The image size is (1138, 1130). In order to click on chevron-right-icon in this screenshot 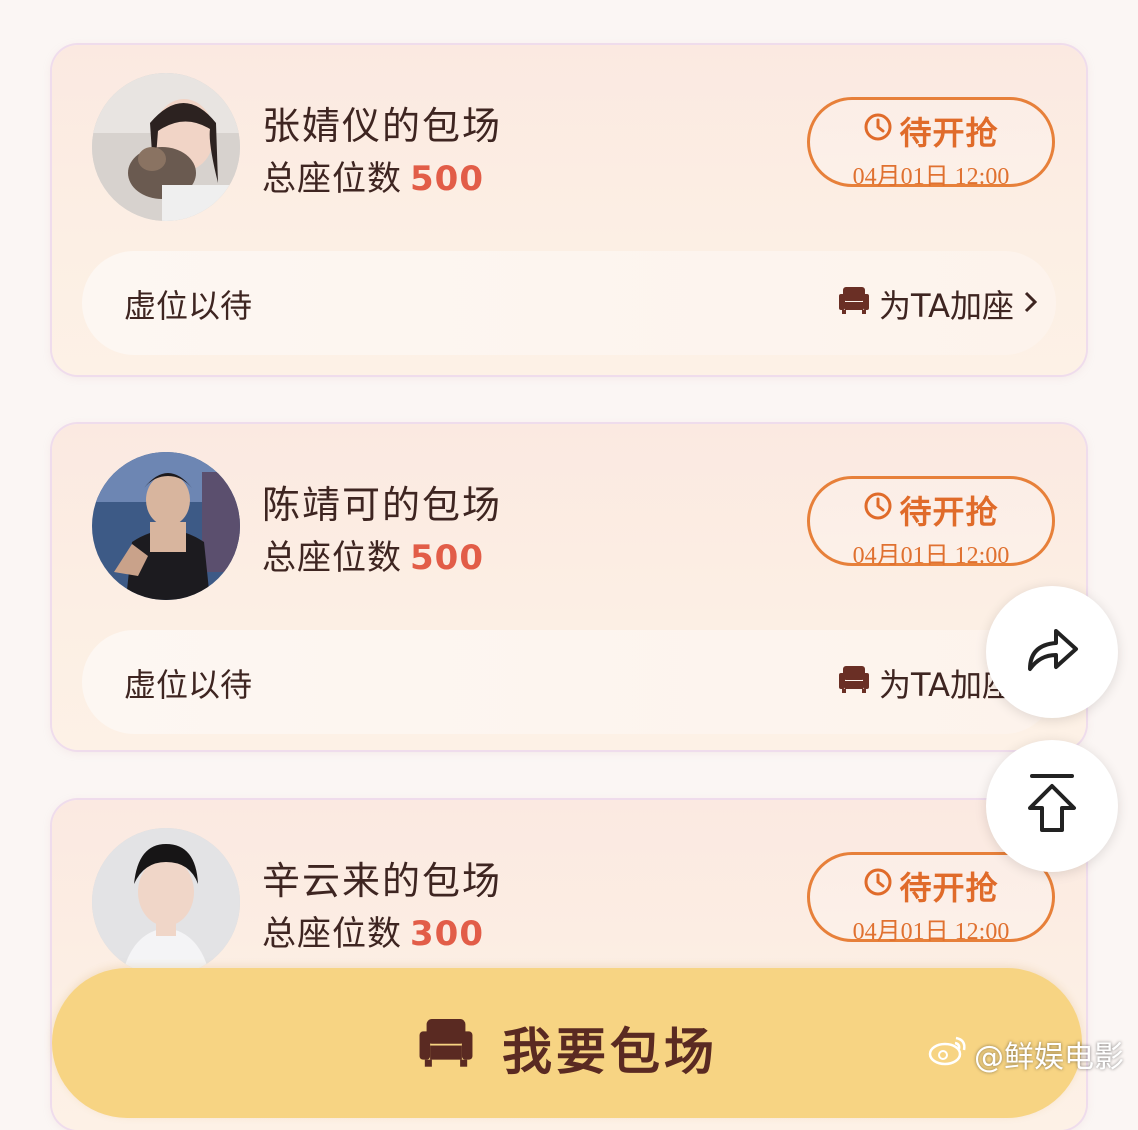, I will do `click(1031, 304)`.